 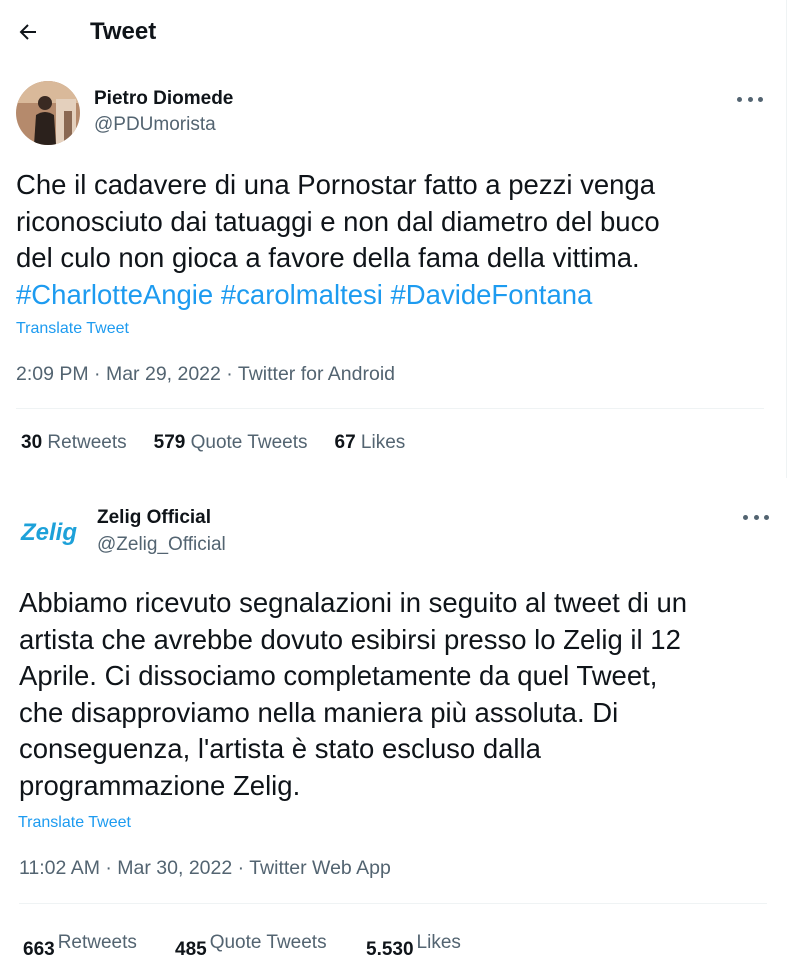 I want to click on quote-tweets-stat: 485 Quote Tweets, so click(x=251, y=946).